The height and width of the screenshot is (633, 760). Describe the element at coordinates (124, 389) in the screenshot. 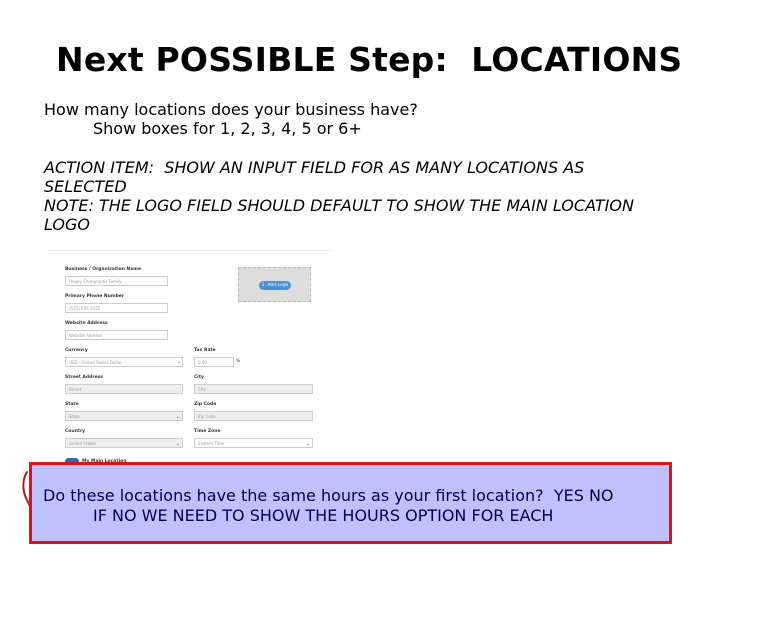

I see `street-input: Street` at that location.